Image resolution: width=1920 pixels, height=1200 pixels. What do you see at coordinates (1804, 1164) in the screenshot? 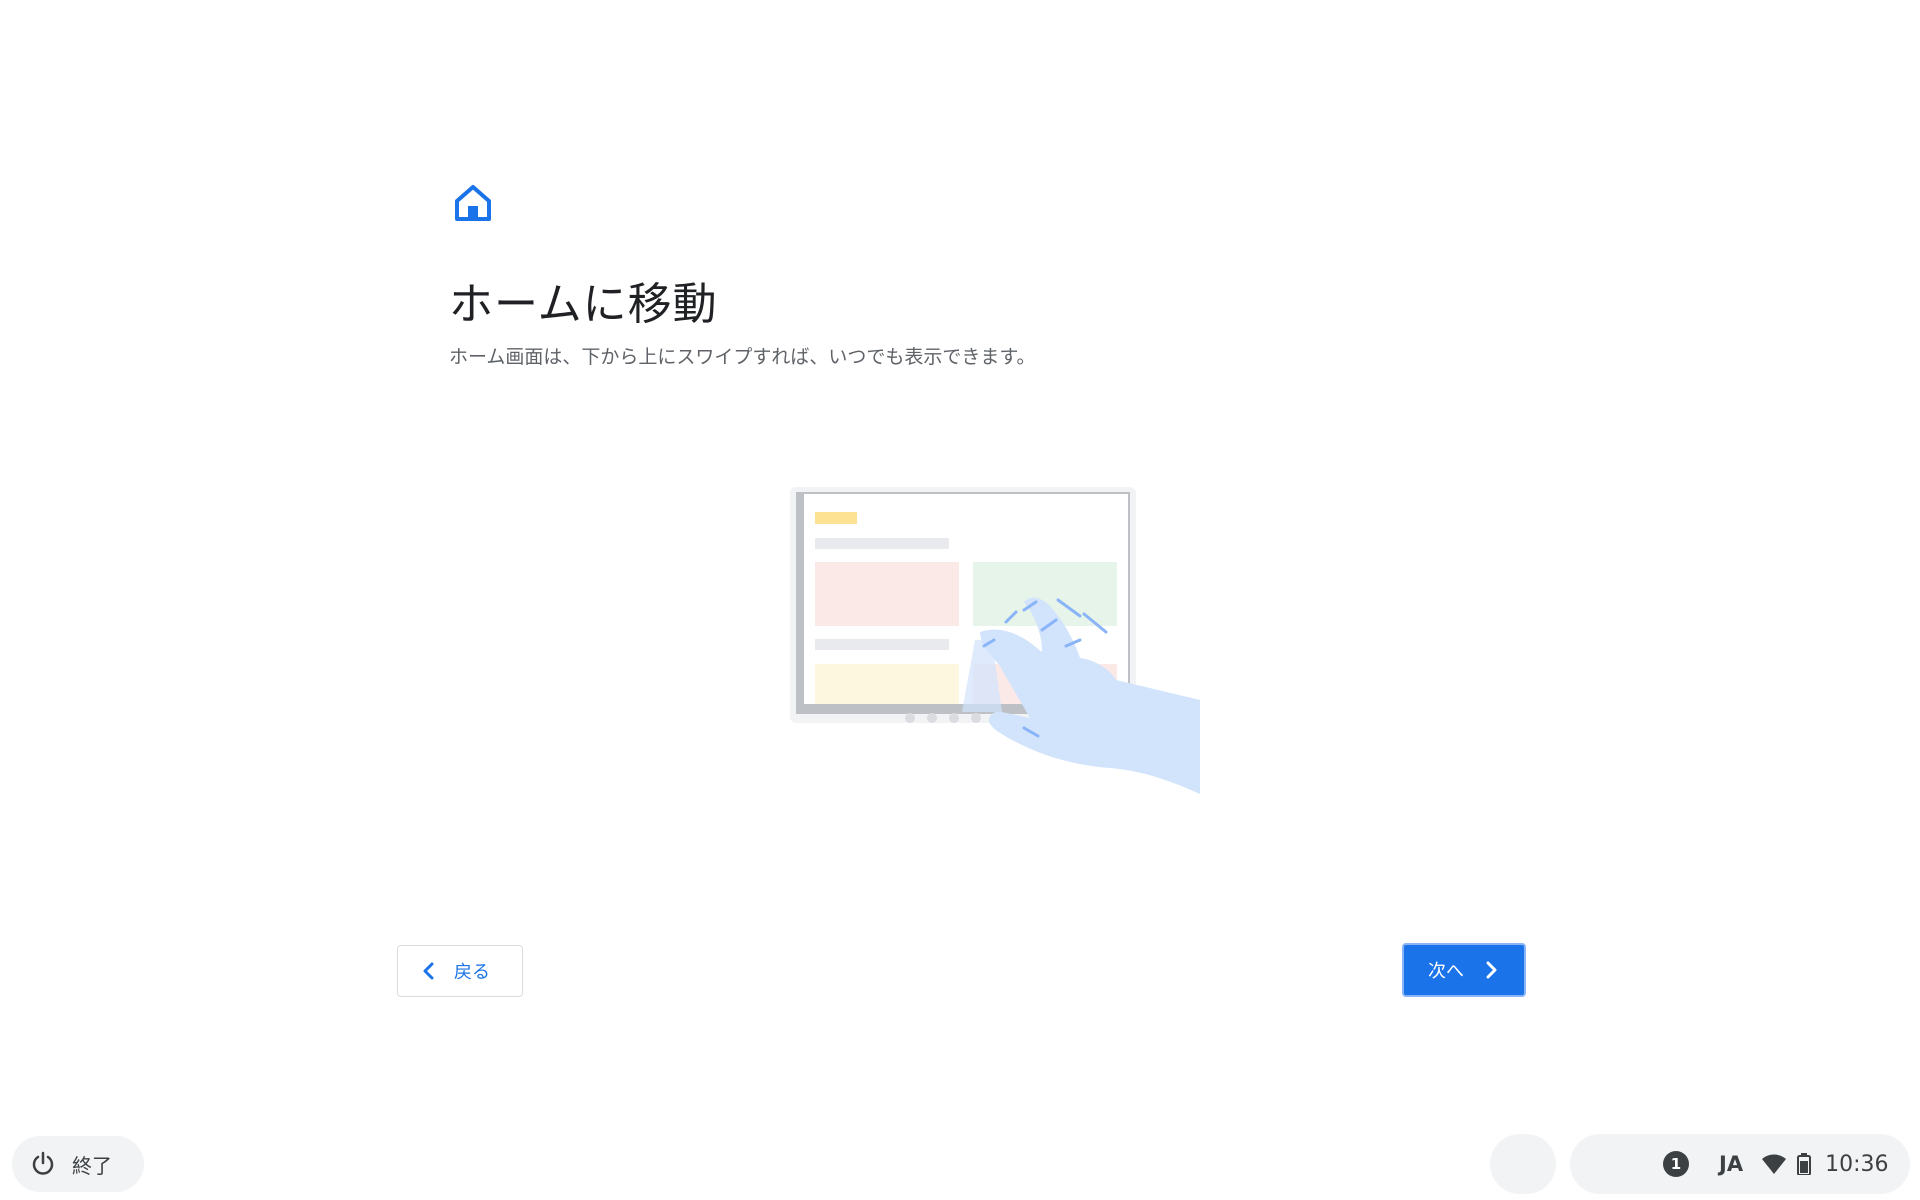
I see `battery-icon` at bounding box center [1804, 1164].